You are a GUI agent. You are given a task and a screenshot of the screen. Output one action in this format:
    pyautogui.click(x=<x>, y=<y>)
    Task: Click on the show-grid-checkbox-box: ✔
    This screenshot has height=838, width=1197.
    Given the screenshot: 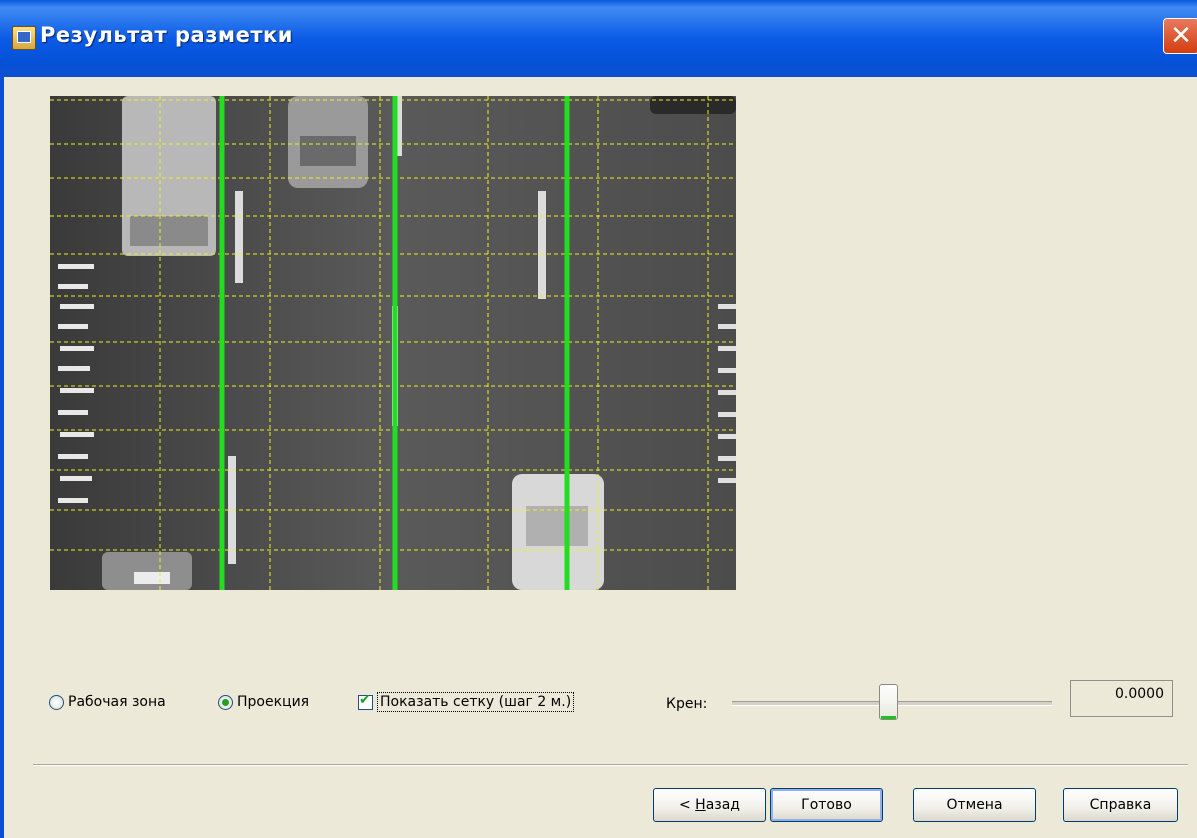 What is the action you would take?
    pyautogui.click(x=365, y=700)
    